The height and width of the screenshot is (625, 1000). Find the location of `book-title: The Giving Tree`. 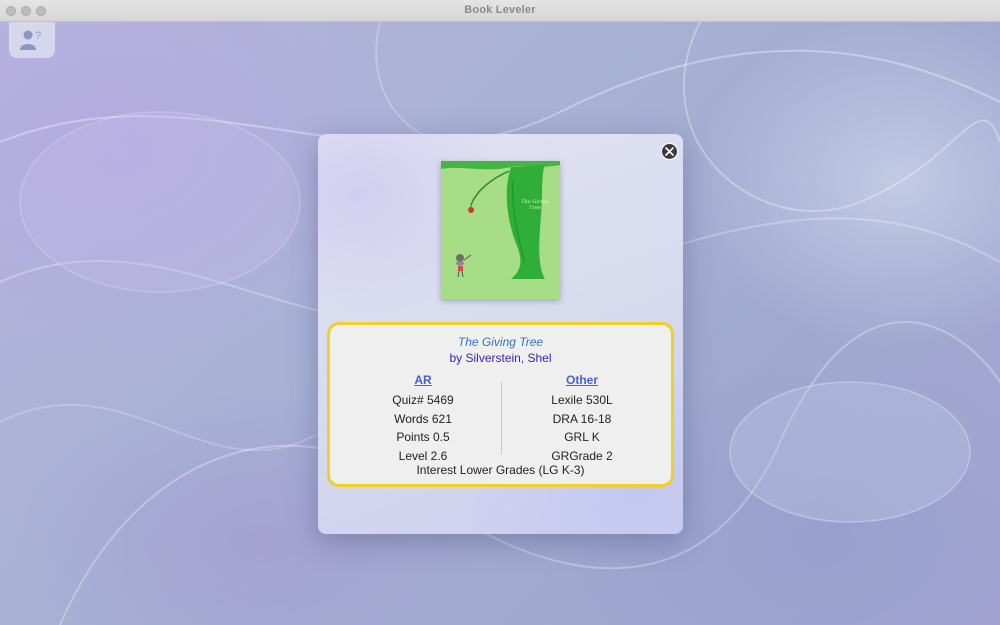

book-title: The Giving Tree is located at coordinates (500, 342).